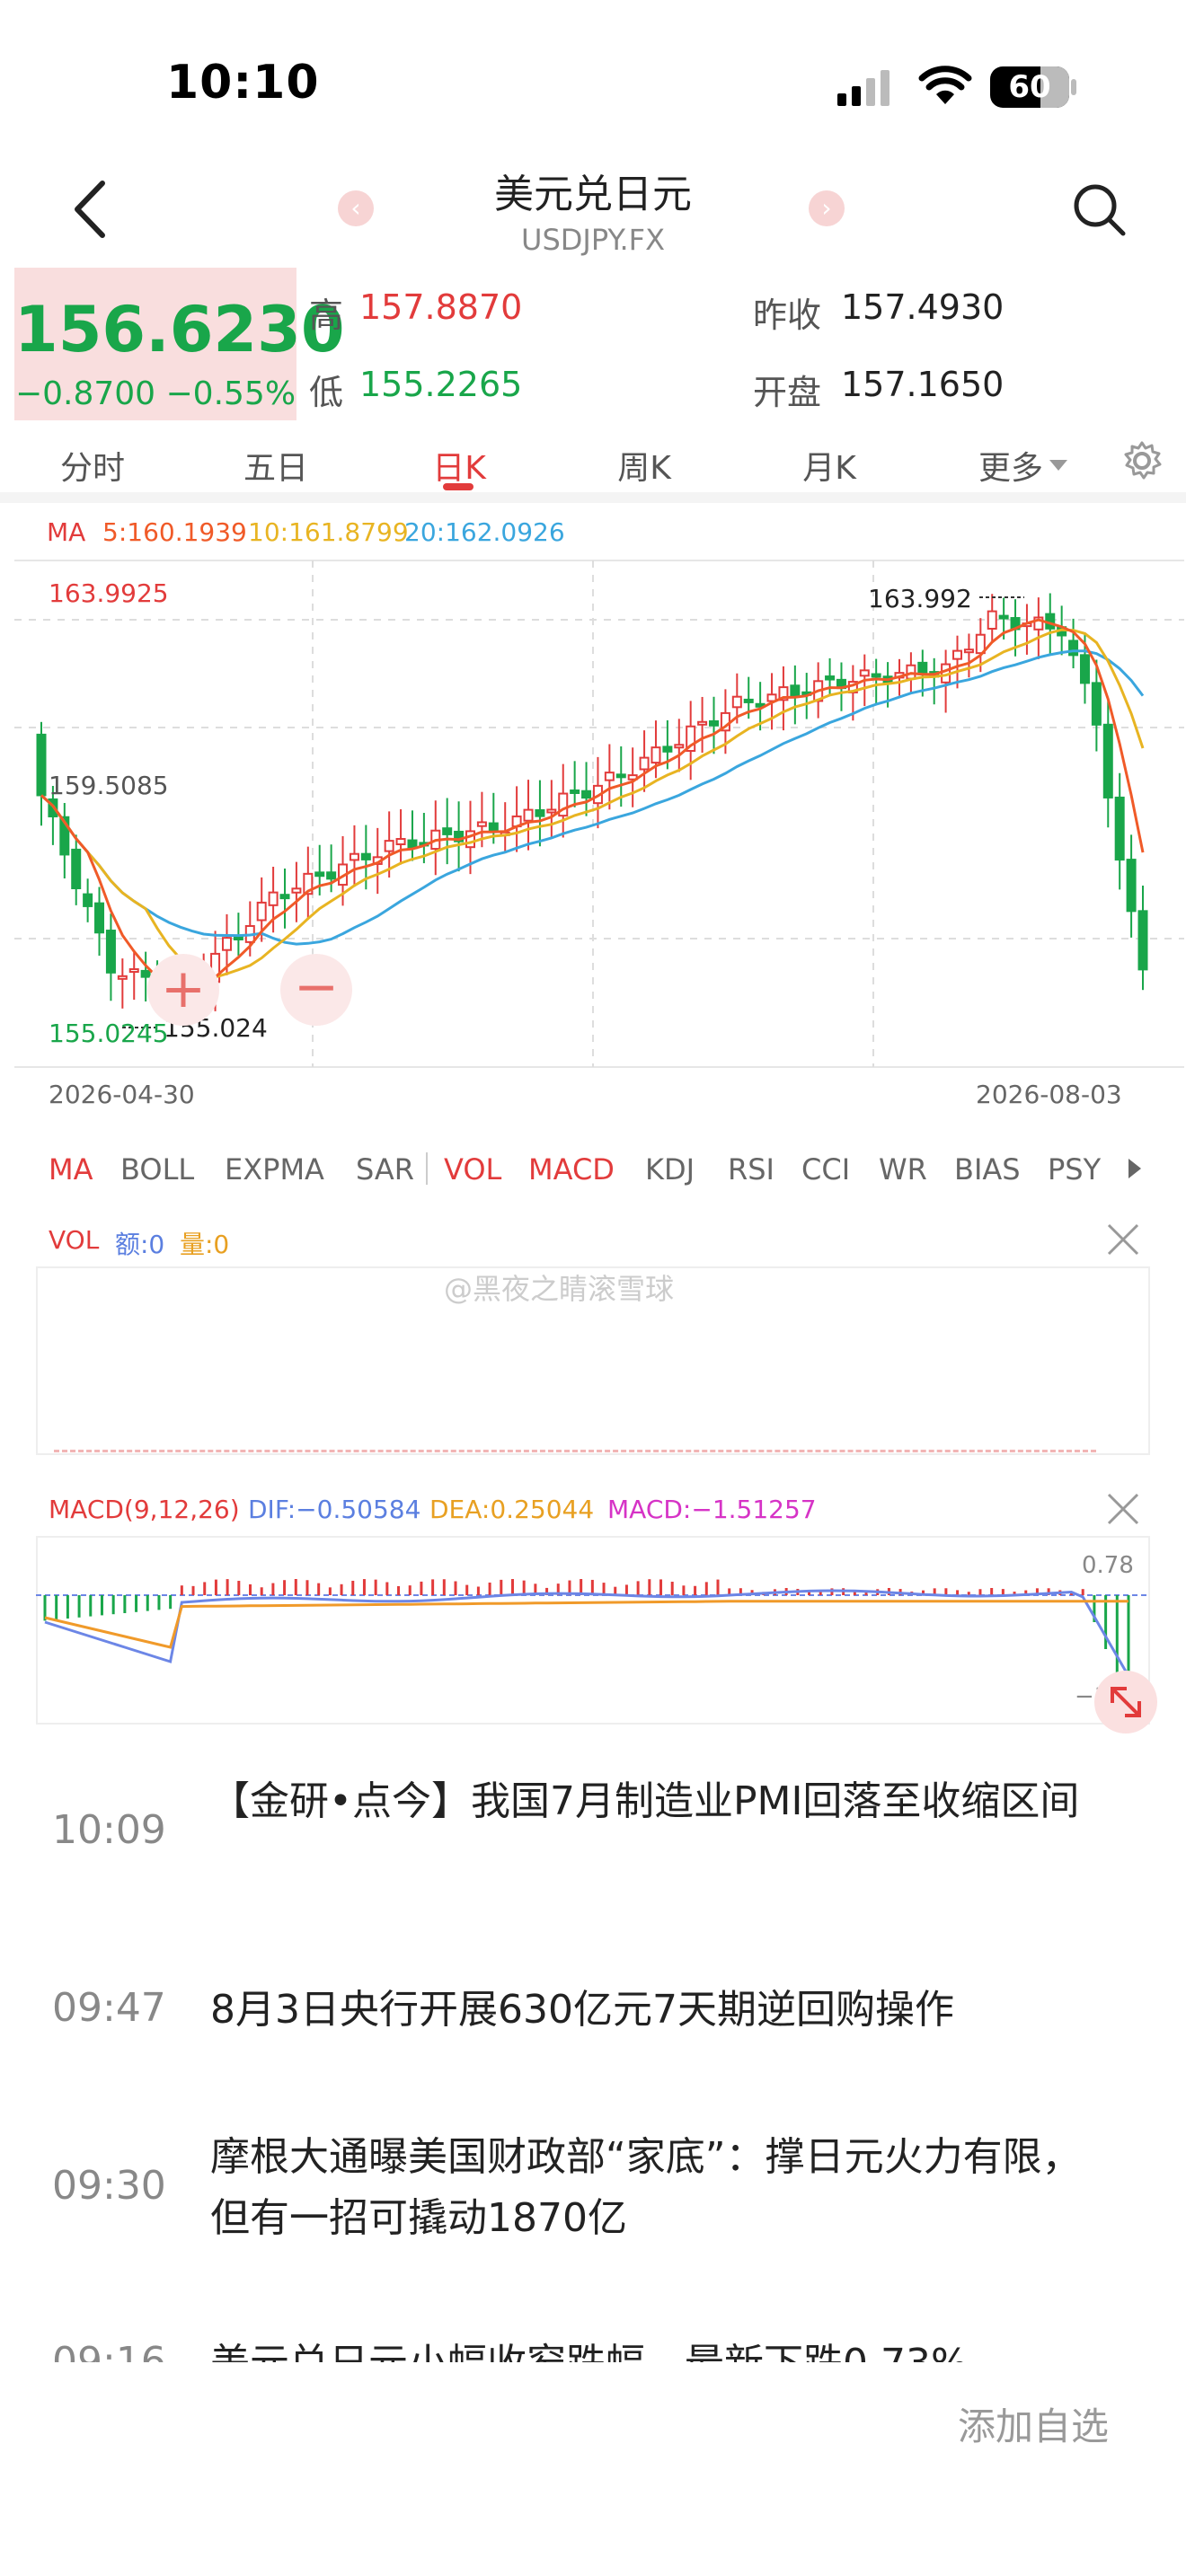 The width and height of the screenshot is (1186, 2576). What do you see at coordinates (512, 1509) in the screenshot?
I see `macd-dea: DEA:0.25044` at bounding box center [512, 1509].